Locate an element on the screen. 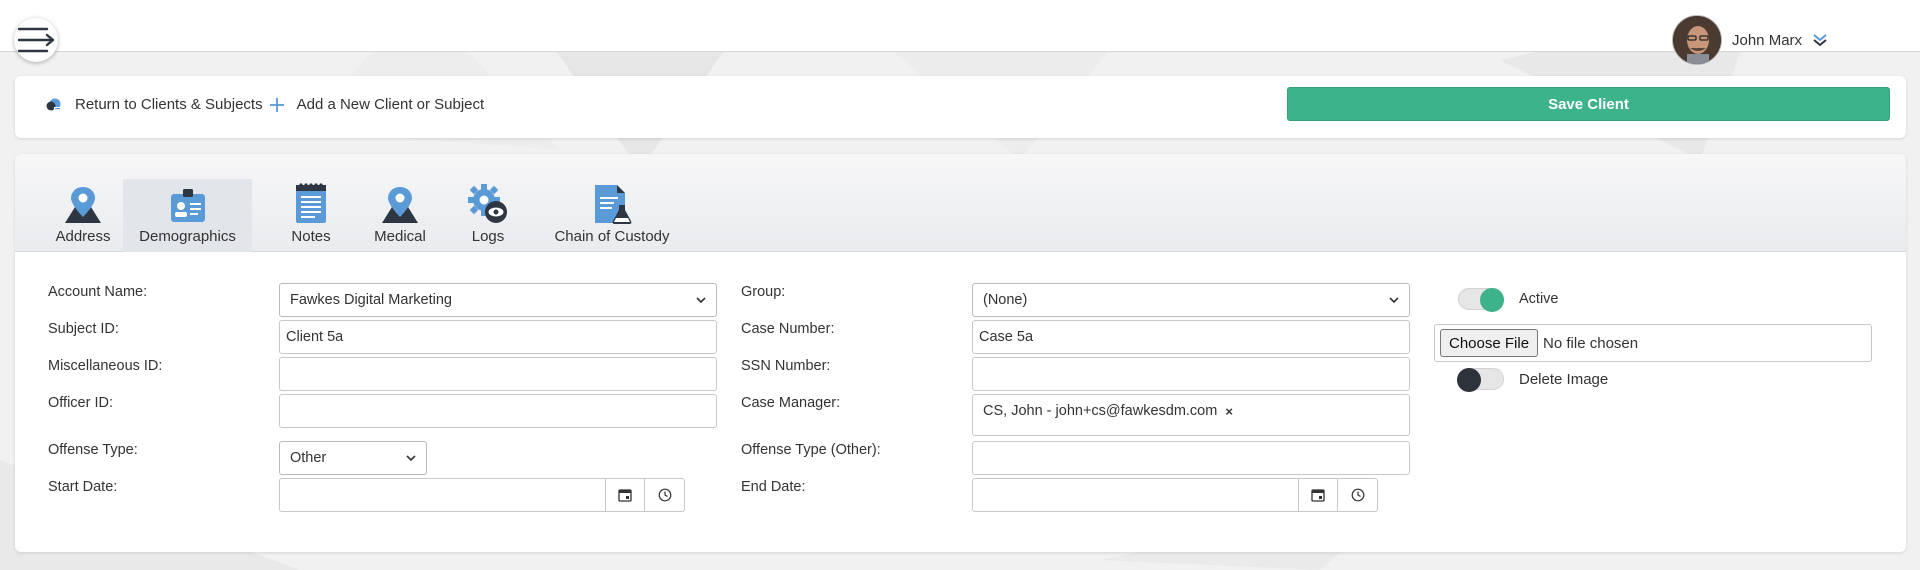 This screenshot has width=1920, height=570. active-toggle-knob is located at coordinates (1492, 300).